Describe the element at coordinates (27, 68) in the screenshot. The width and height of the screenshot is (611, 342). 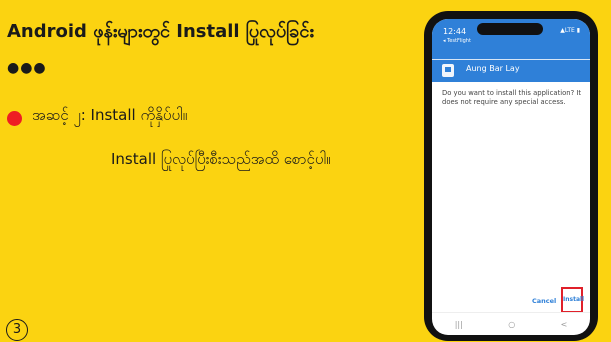
I see `ellipsis-dots: ●●●` at that location.